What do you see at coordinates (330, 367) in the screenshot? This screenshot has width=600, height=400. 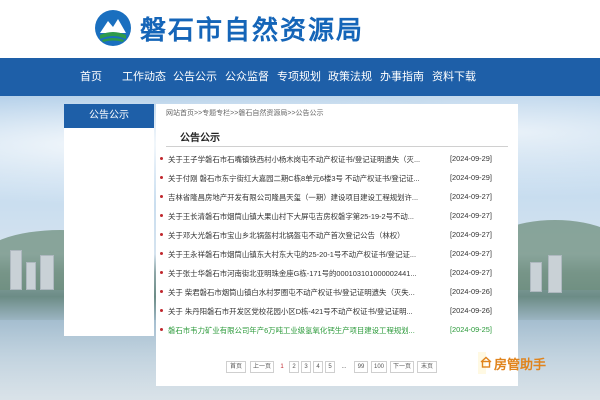 I see `page-number: 5` at bounding box center [330, 367].